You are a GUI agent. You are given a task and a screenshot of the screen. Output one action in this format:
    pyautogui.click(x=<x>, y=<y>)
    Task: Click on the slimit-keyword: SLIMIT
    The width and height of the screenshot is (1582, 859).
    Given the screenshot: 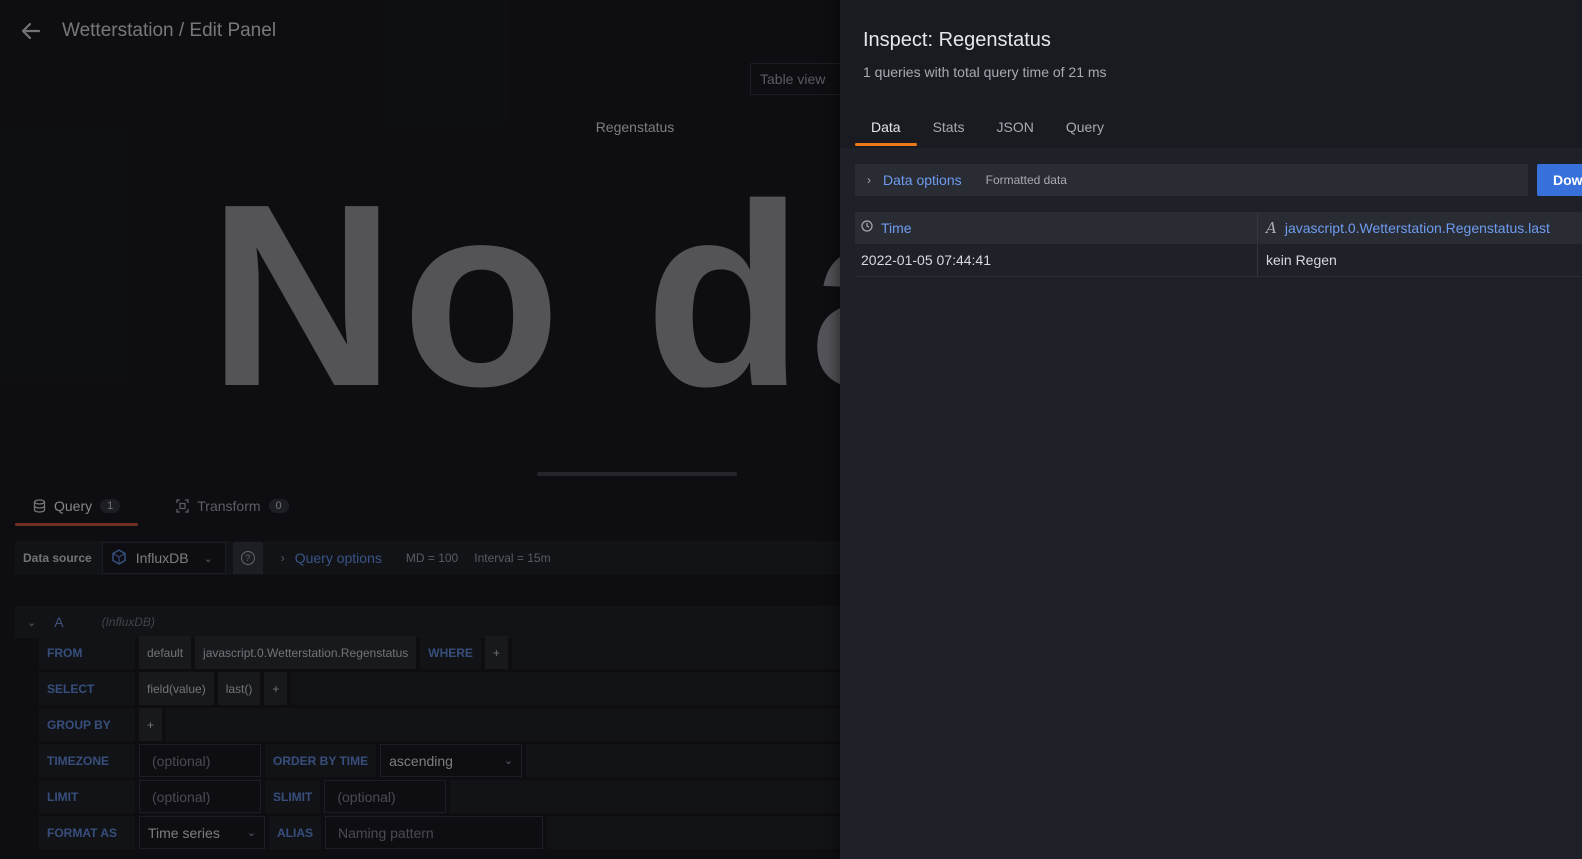 What is the action you would take?
    pyautogui.click(x=293, y=796)
    